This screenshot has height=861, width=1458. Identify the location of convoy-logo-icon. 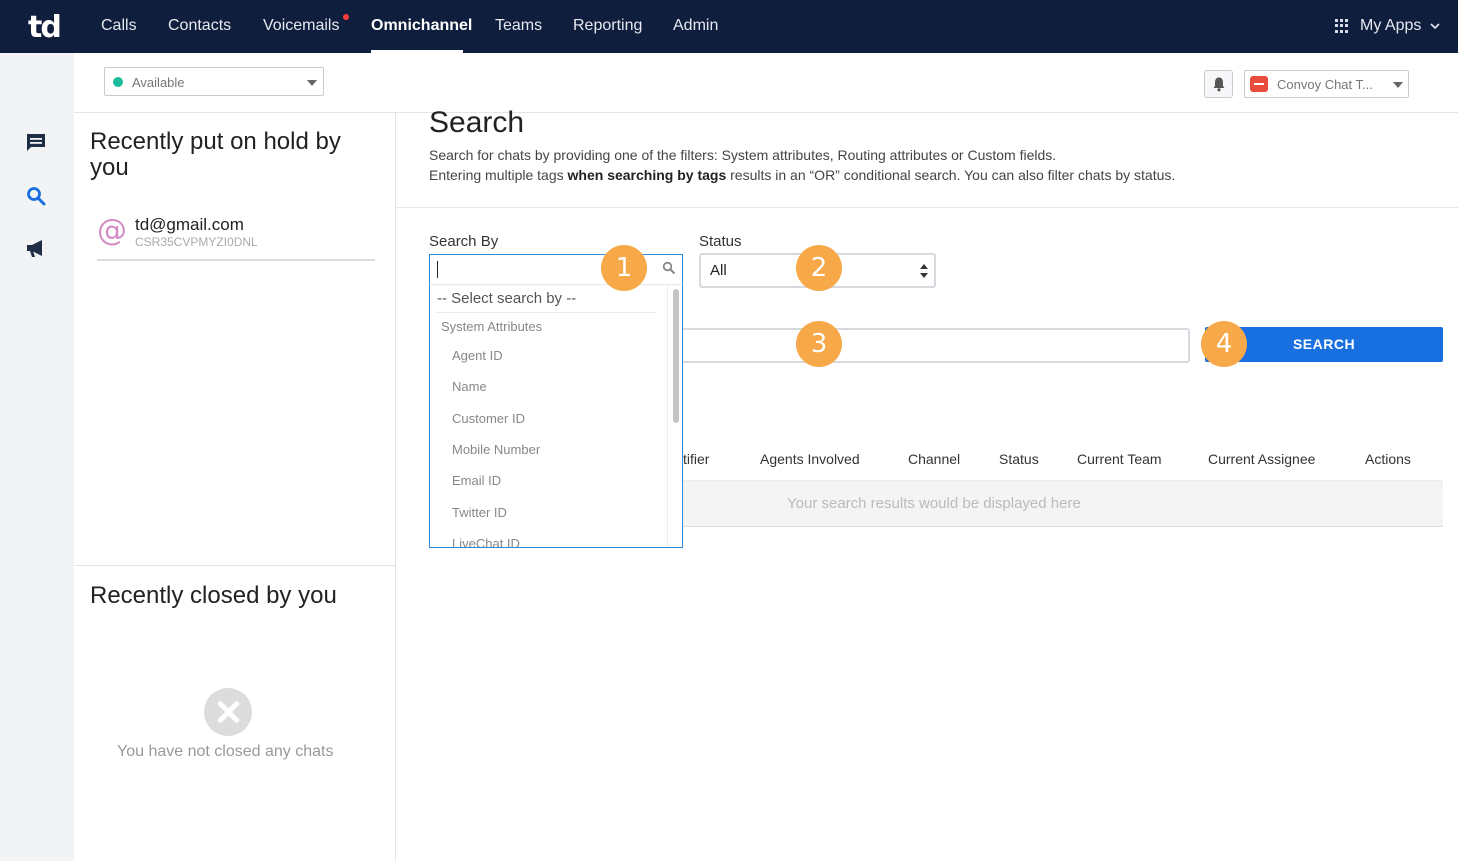
(1259, 84).